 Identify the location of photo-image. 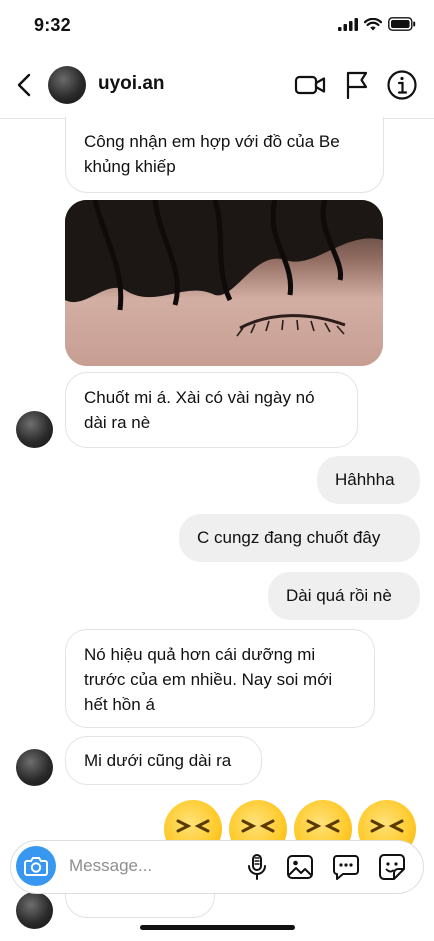
(224, 283).